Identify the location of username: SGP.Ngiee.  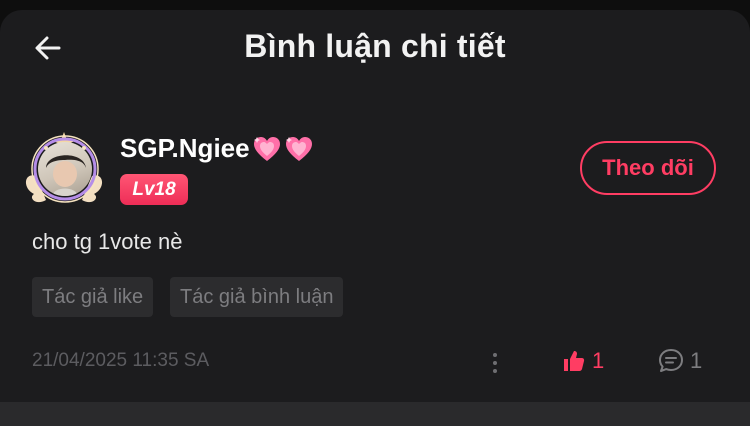
(217, 148).